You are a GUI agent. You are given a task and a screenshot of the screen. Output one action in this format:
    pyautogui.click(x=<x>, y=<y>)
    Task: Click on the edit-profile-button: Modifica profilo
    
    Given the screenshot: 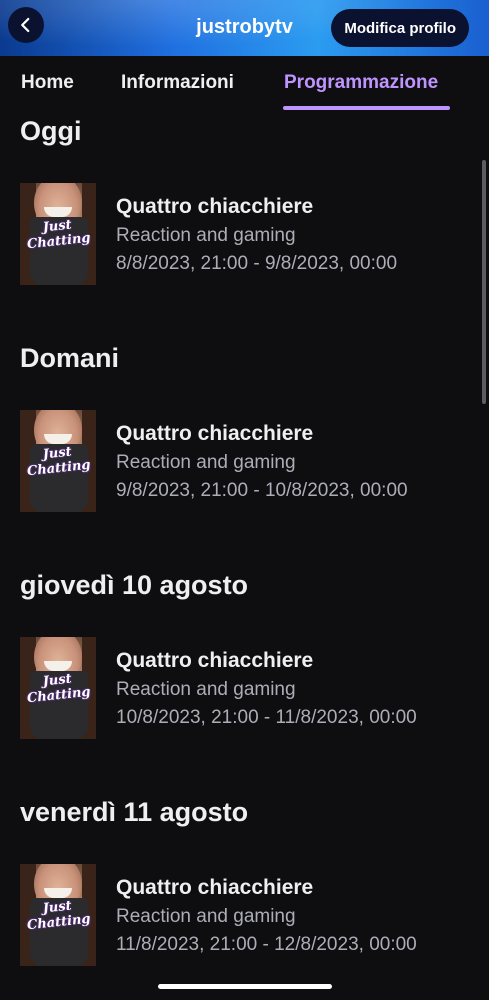 What is the action you would take?
    pyautogui.click(x=400, y=28)
    